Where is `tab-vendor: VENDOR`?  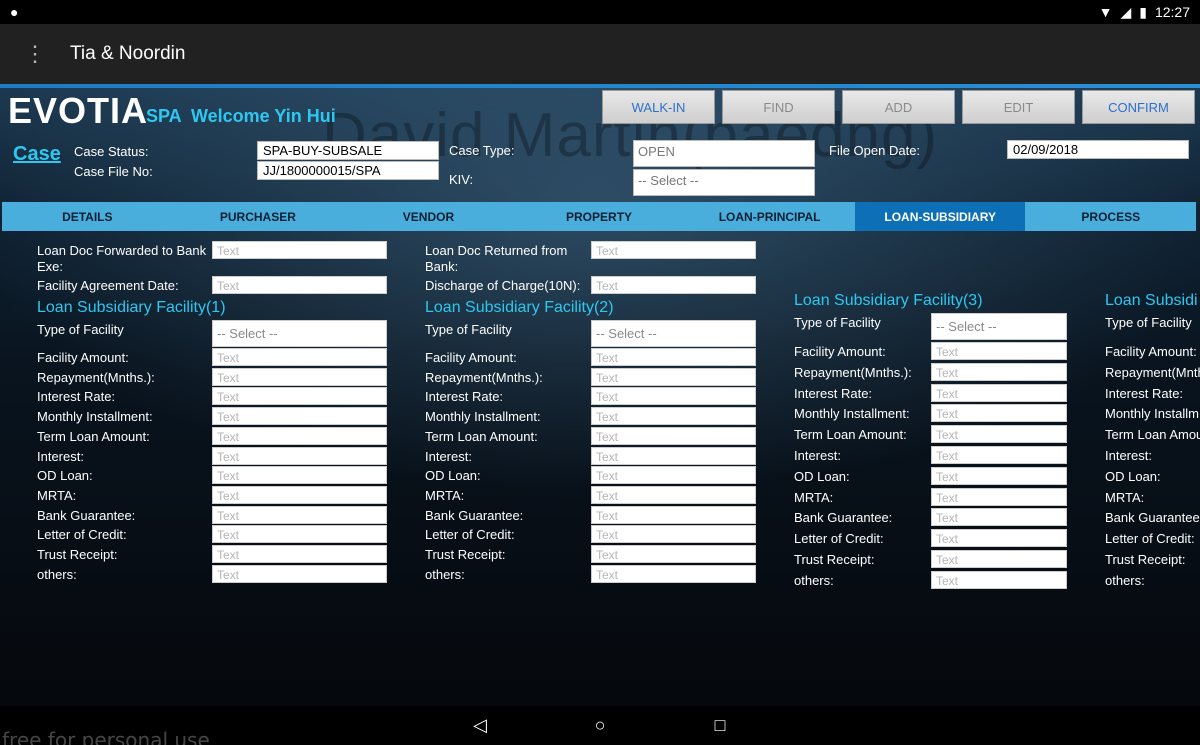 tab-vendor: VENDOR is located at coordinates (428, 216).